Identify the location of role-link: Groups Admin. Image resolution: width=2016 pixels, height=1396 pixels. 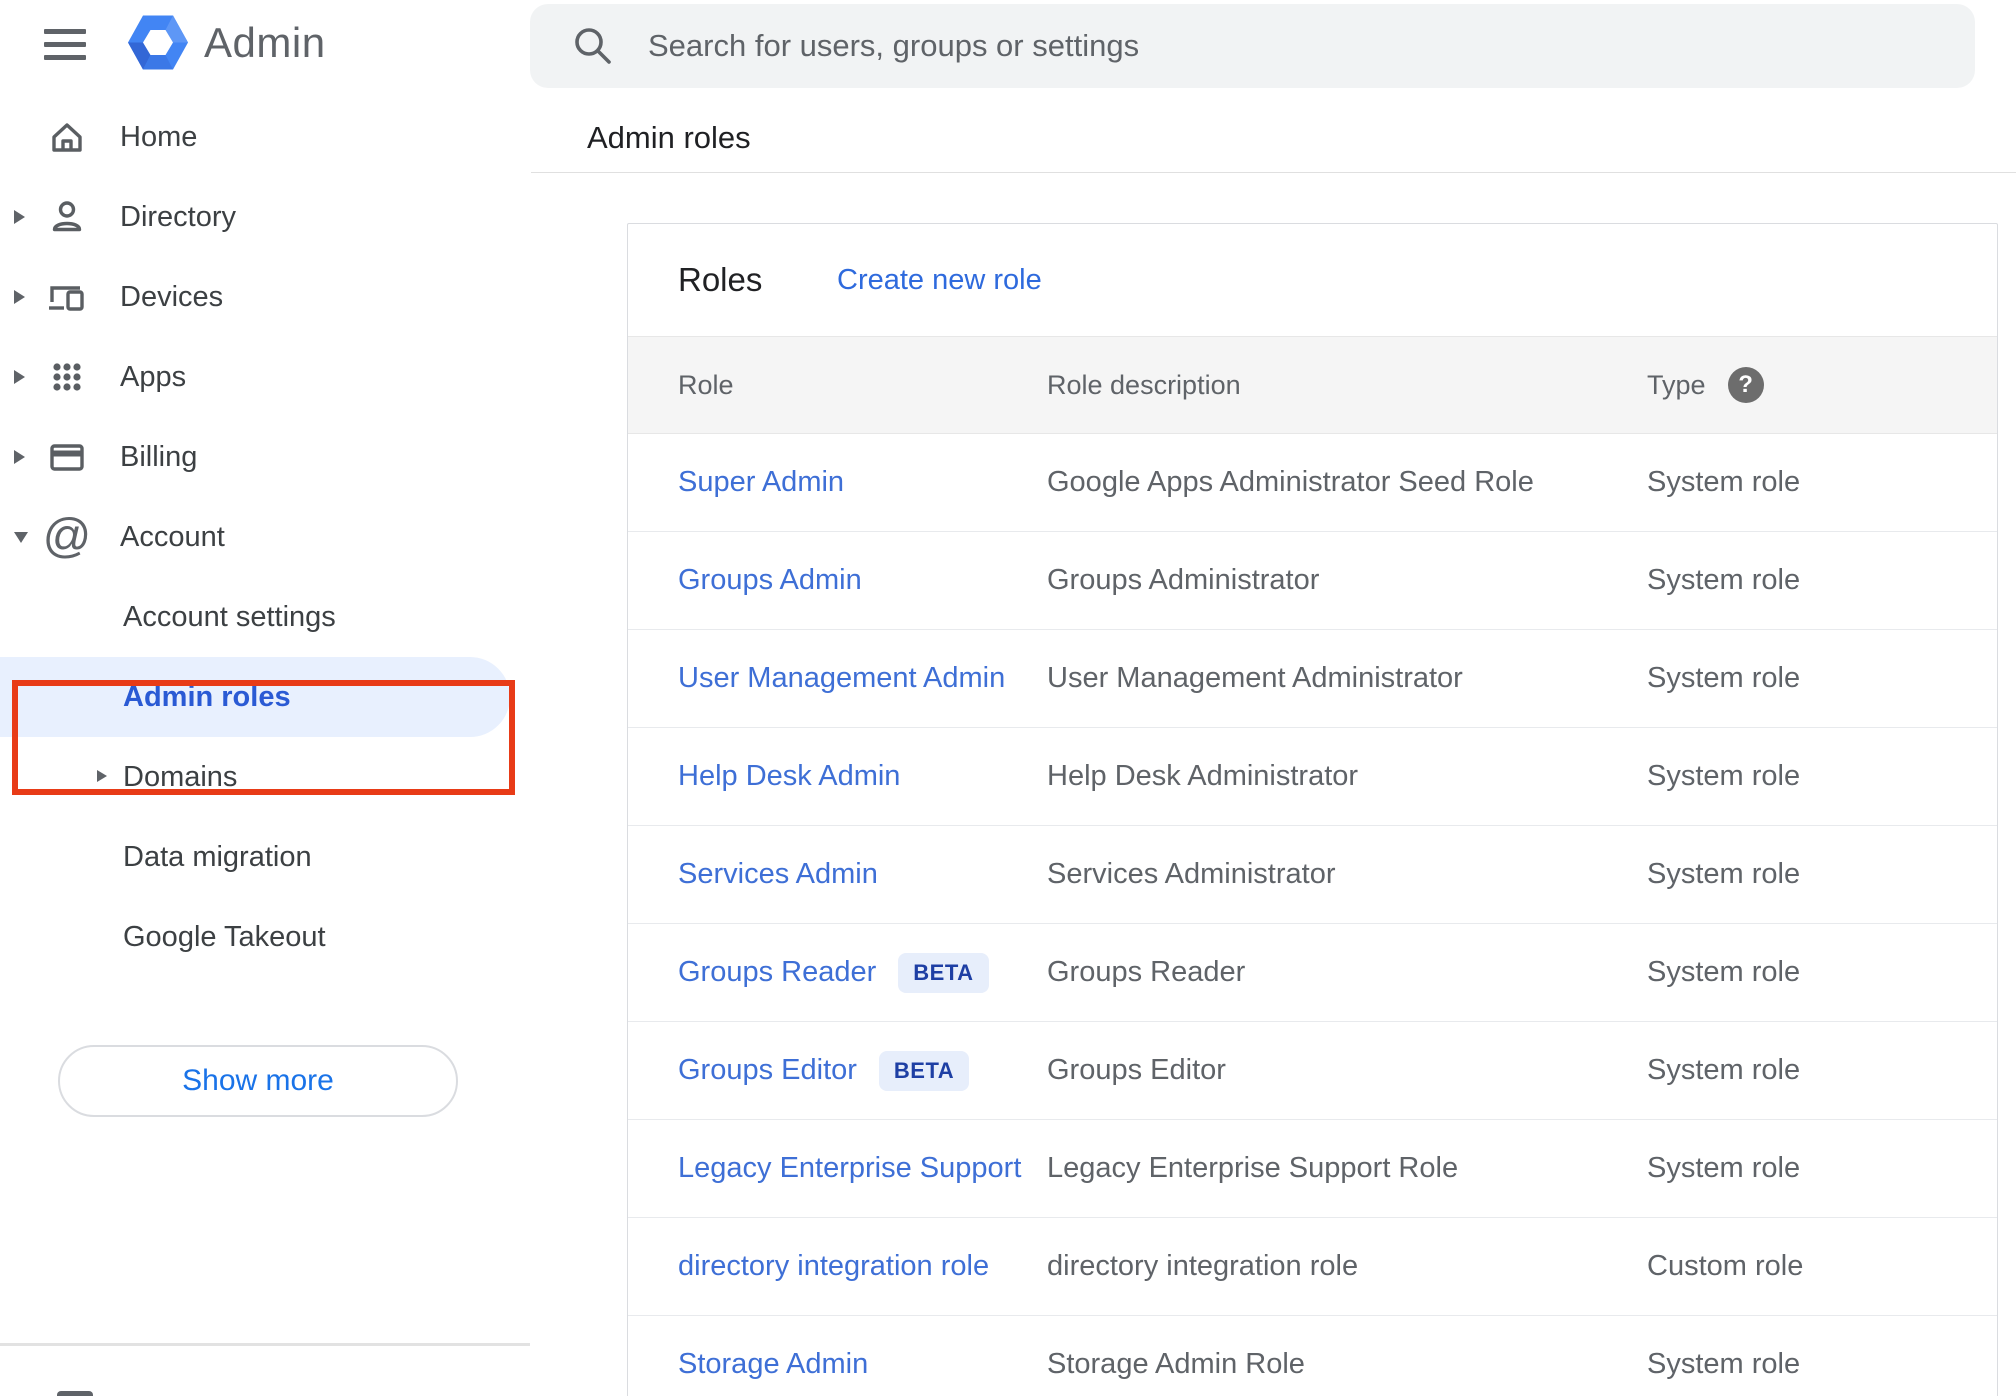
(770, 580).